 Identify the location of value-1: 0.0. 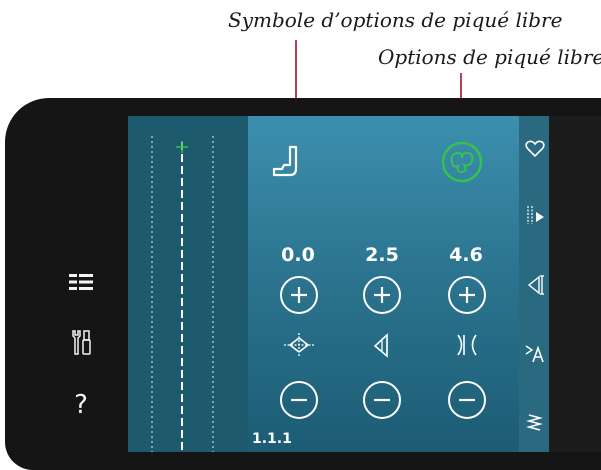
(298, 255).